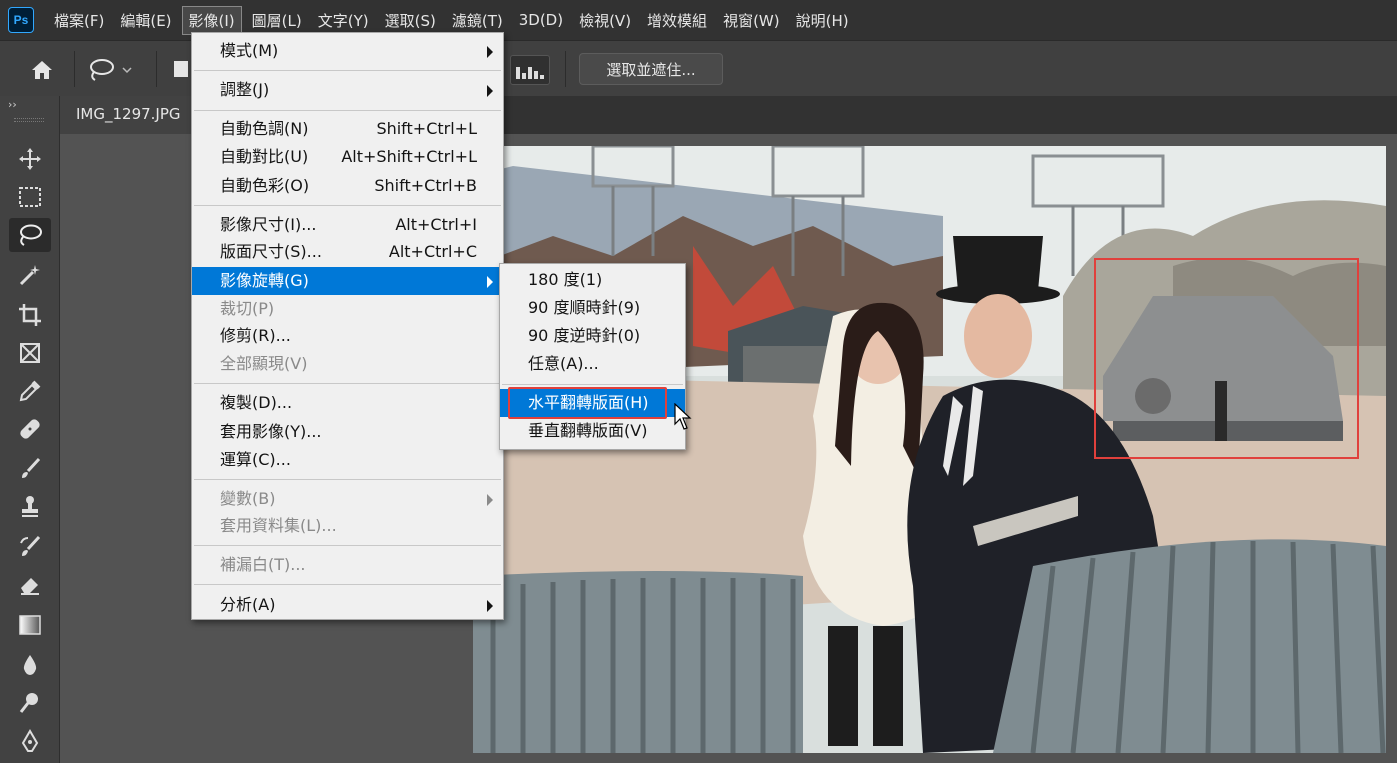 Image resolution: width=1397 pixels, height=763 pixels. I want to click on dodge-tool, so click(30, 703).